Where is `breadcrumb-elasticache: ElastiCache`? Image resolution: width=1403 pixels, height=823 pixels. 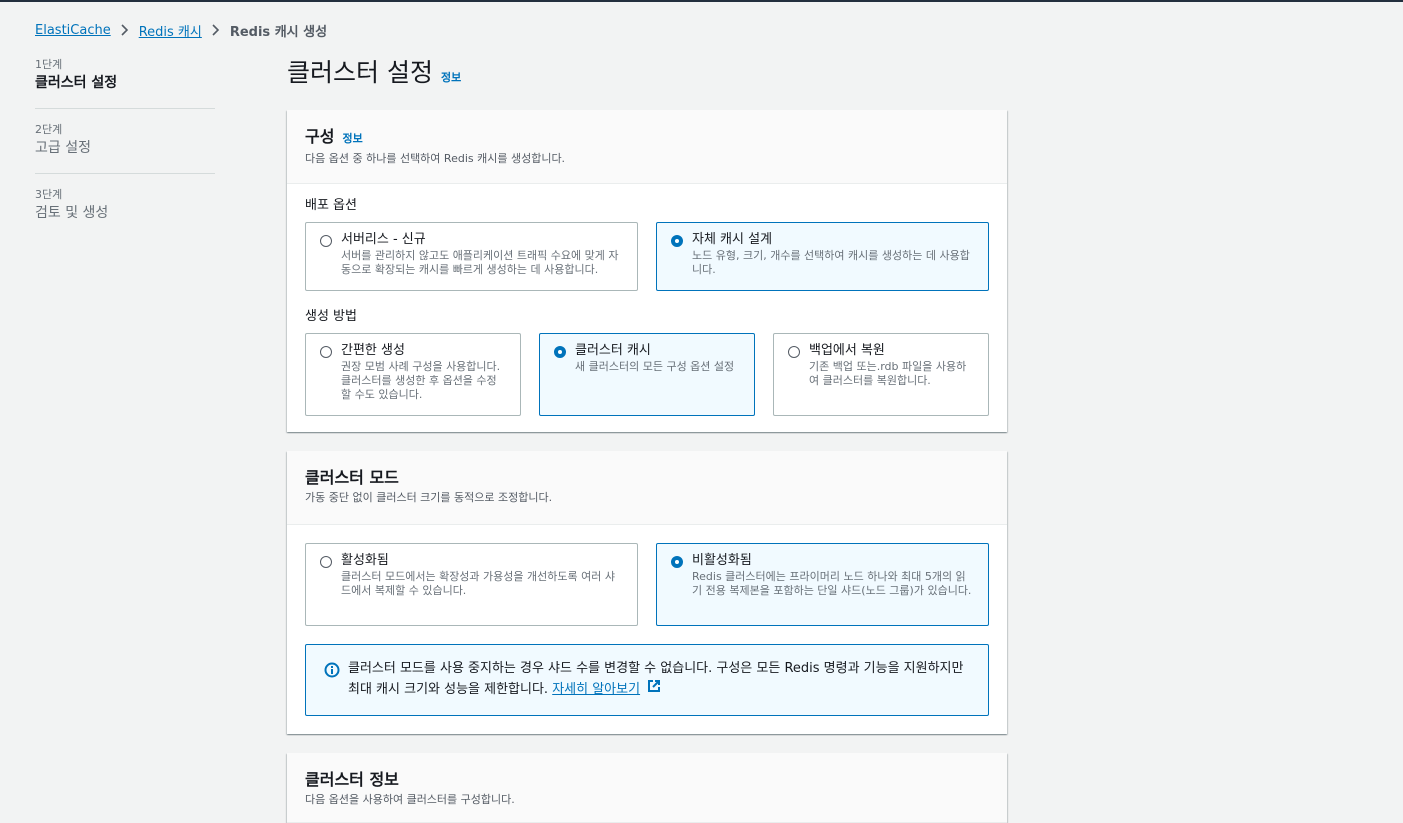
breadcrumb-elasticache: ElastiCache is located at coordinates (73, 30).